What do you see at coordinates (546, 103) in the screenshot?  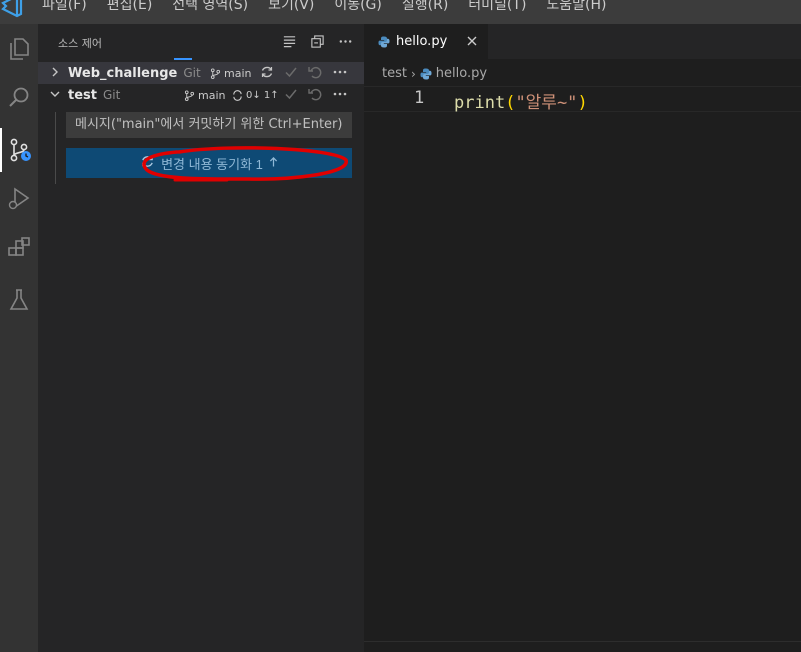 I see `code-string: "알루~"` at bounding box center [546, 103].